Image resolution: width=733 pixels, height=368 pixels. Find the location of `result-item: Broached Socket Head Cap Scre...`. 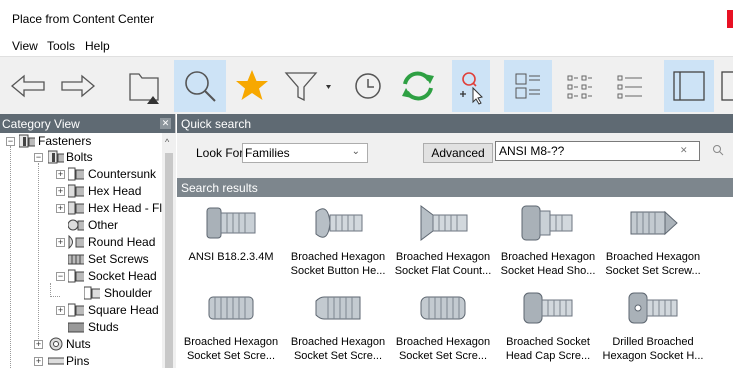

result-item: Broached Socket Head Cap Scre... is located at coordinates (548, 327).